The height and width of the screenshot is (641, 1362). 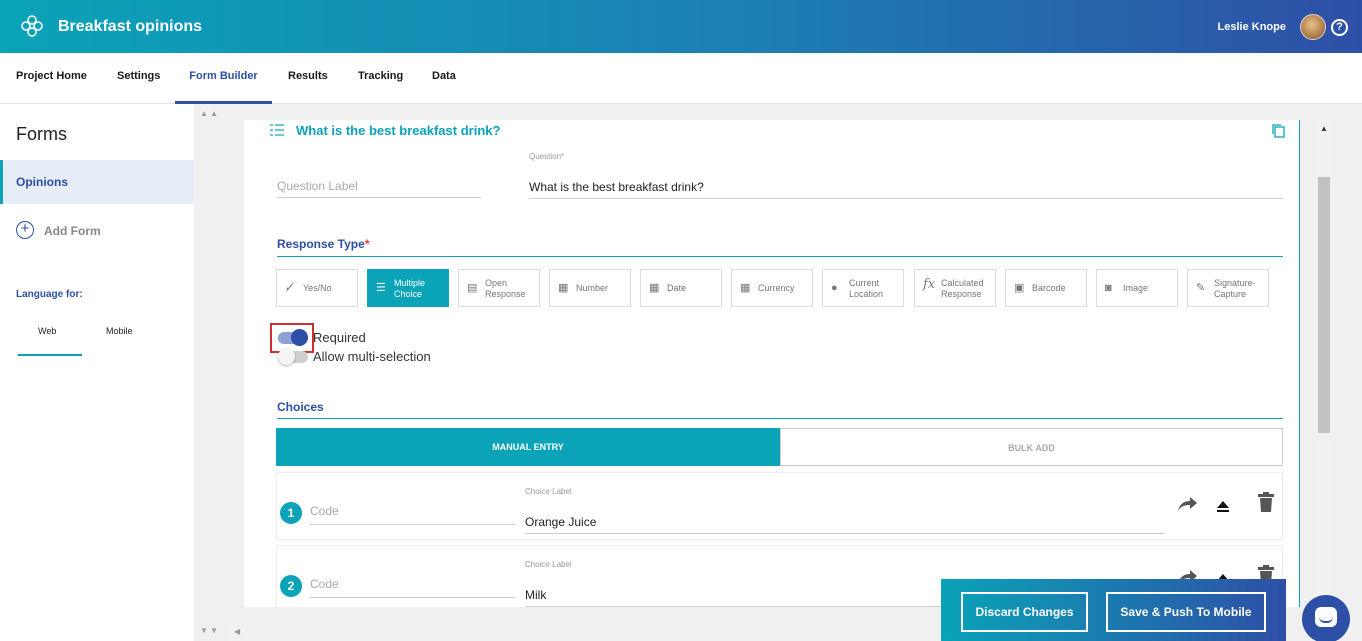 What do you see at coordinates (906, 189) in the screenshot?
I see `question-text-input: What is the best breakfast drink?` at bounding box center [906, 189].